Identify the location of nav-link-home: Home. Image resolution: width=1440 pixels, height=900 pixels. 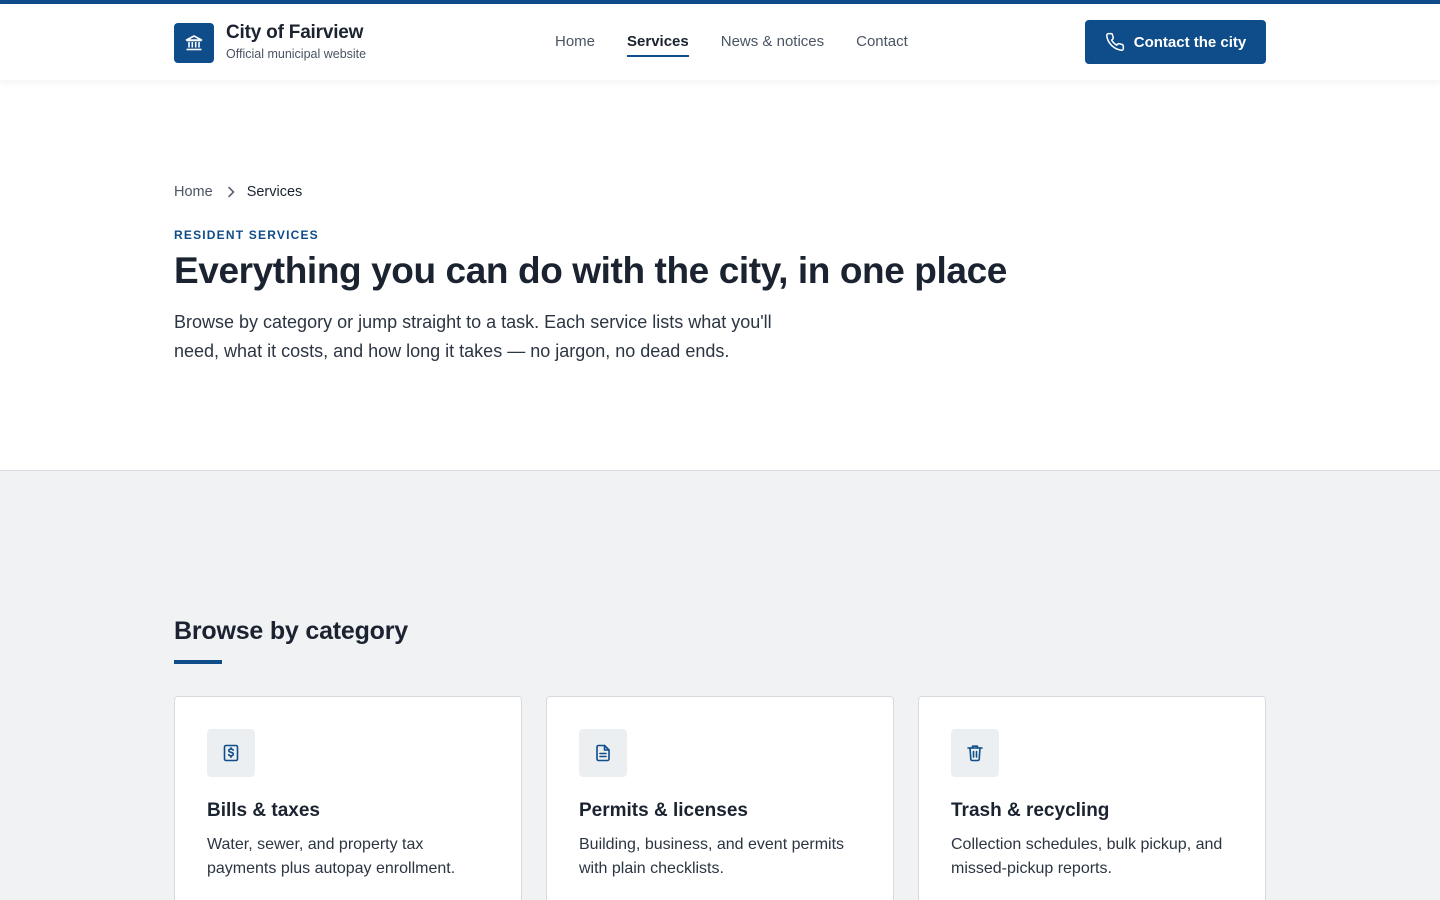
(575, 42).